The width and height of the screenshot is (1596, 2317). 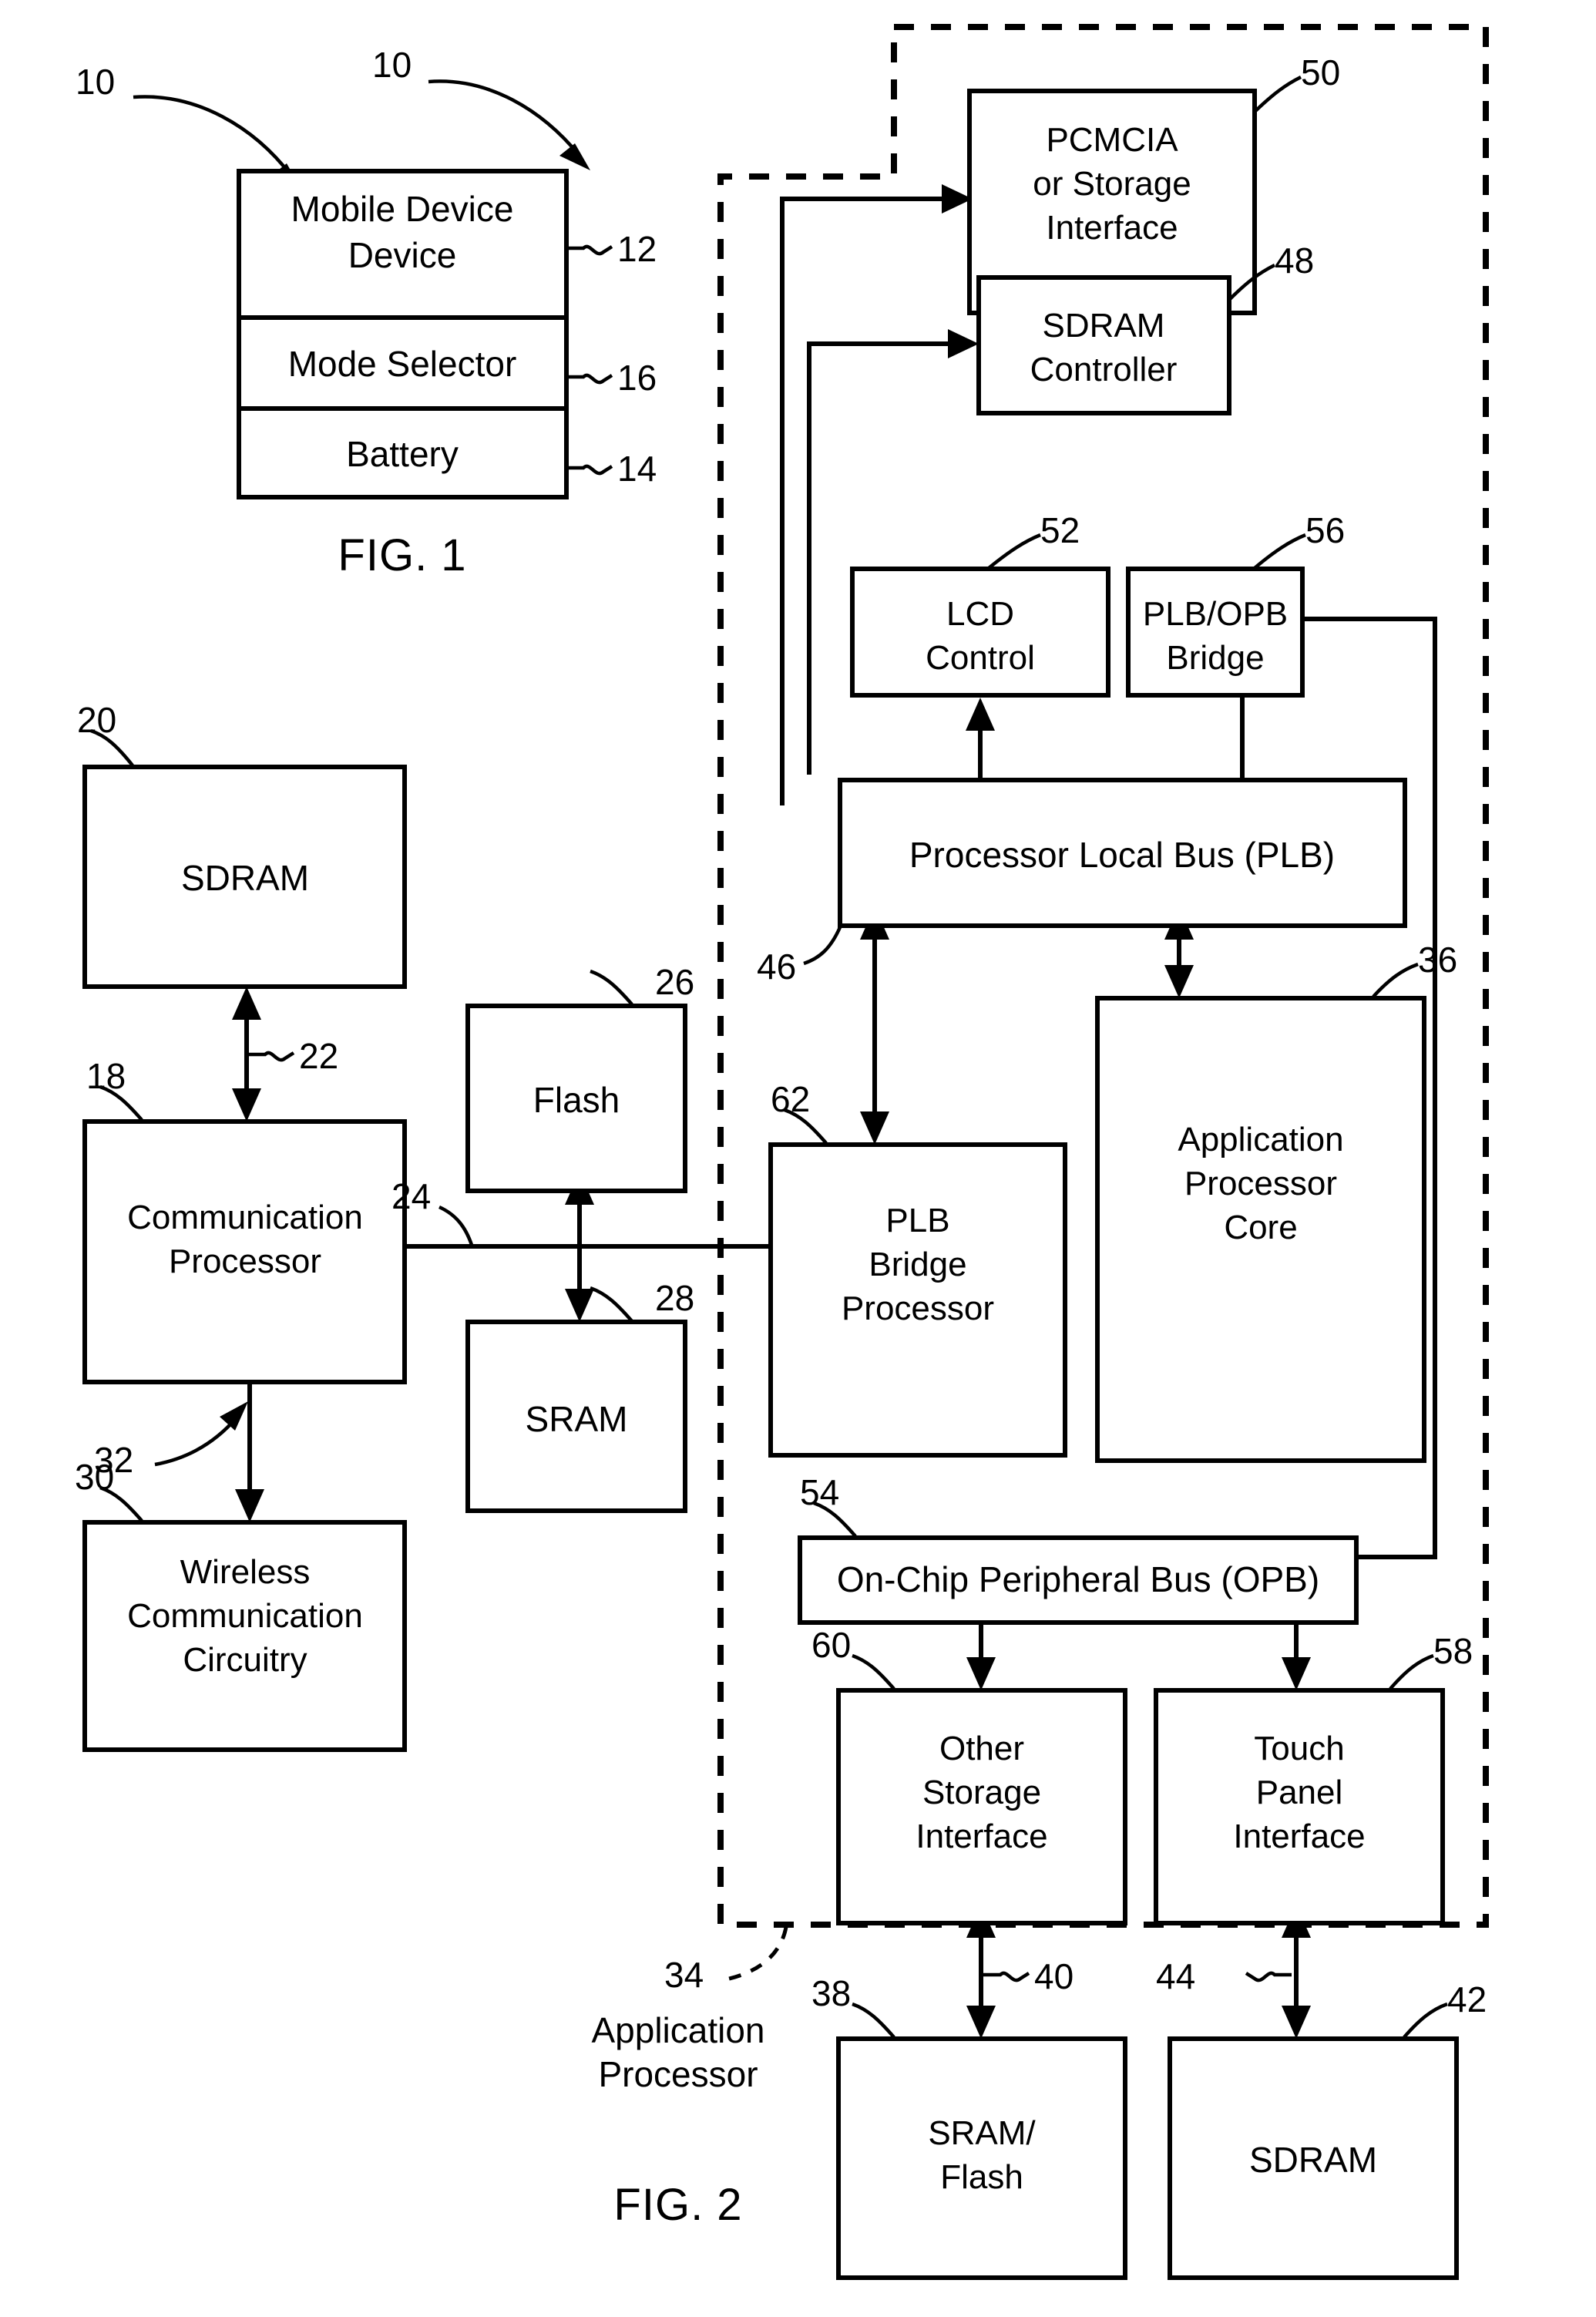 What do you see at coordinates (106, 1076) in the screenshot?
I see `communication-processor-ref-label: 18` at bounding box center [106, 1076].